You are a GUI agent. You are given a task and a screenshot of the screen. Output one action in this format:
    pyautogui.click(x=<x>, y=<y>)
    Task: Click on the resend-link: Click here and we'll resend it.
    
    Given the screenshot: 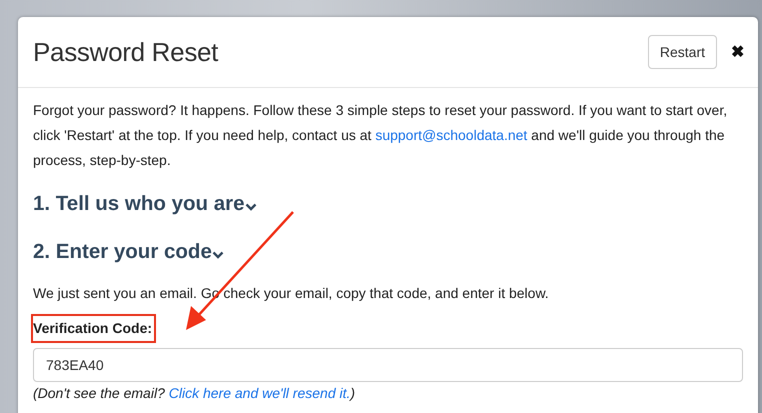 What is the action you would take?
    pyautogui.click(x=259, y=393)
    